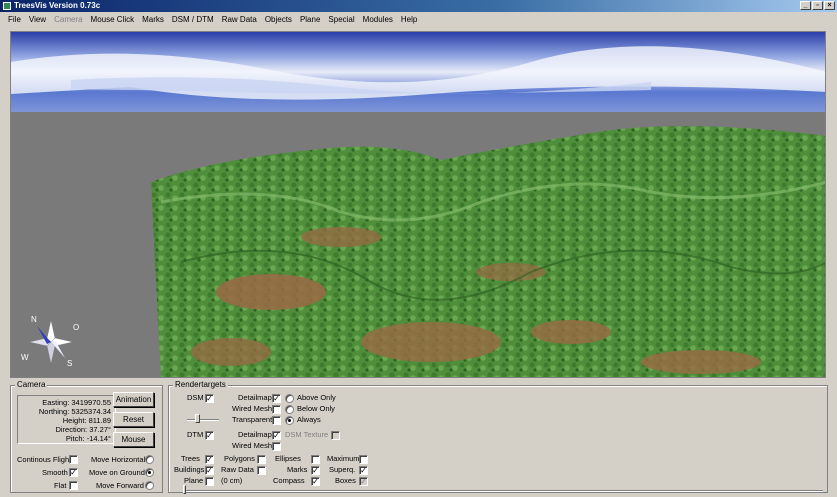  I want to click on minimize-button: _, so click(805, 5).